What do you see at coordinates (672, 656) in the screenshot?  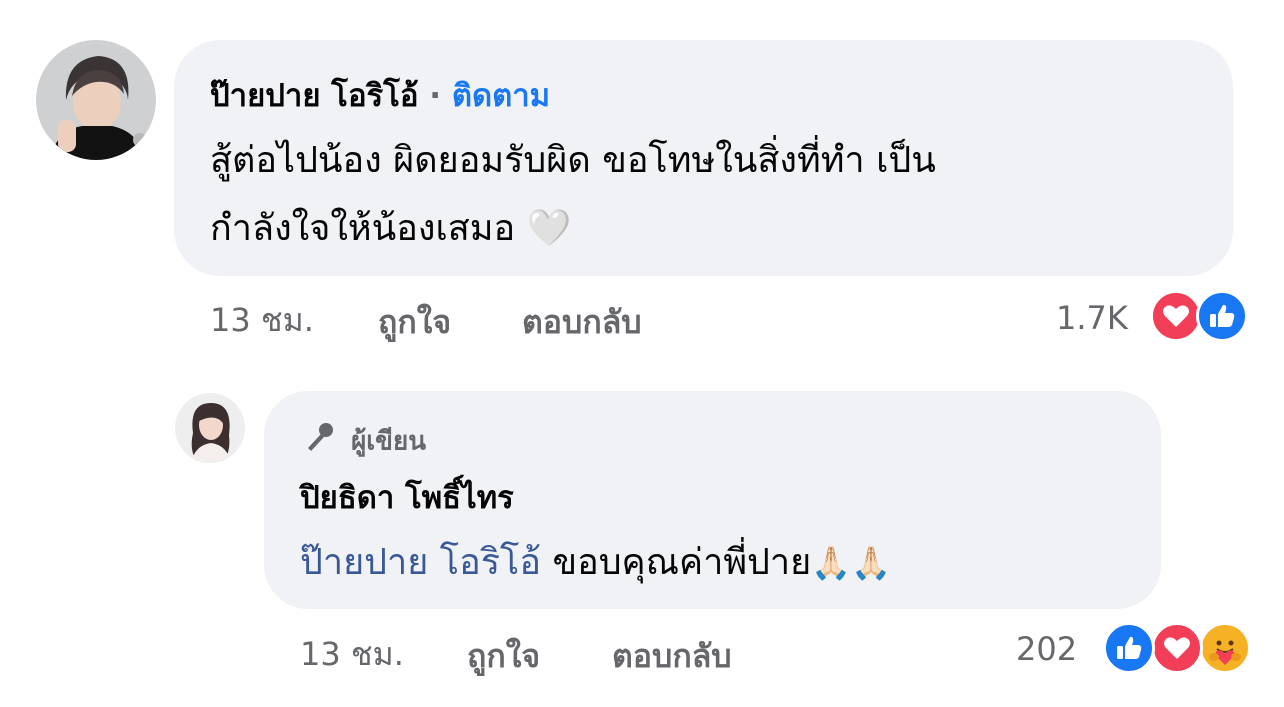 I see `reply-reply-button: ตอบกลับ` at bounding box center [672, 656].